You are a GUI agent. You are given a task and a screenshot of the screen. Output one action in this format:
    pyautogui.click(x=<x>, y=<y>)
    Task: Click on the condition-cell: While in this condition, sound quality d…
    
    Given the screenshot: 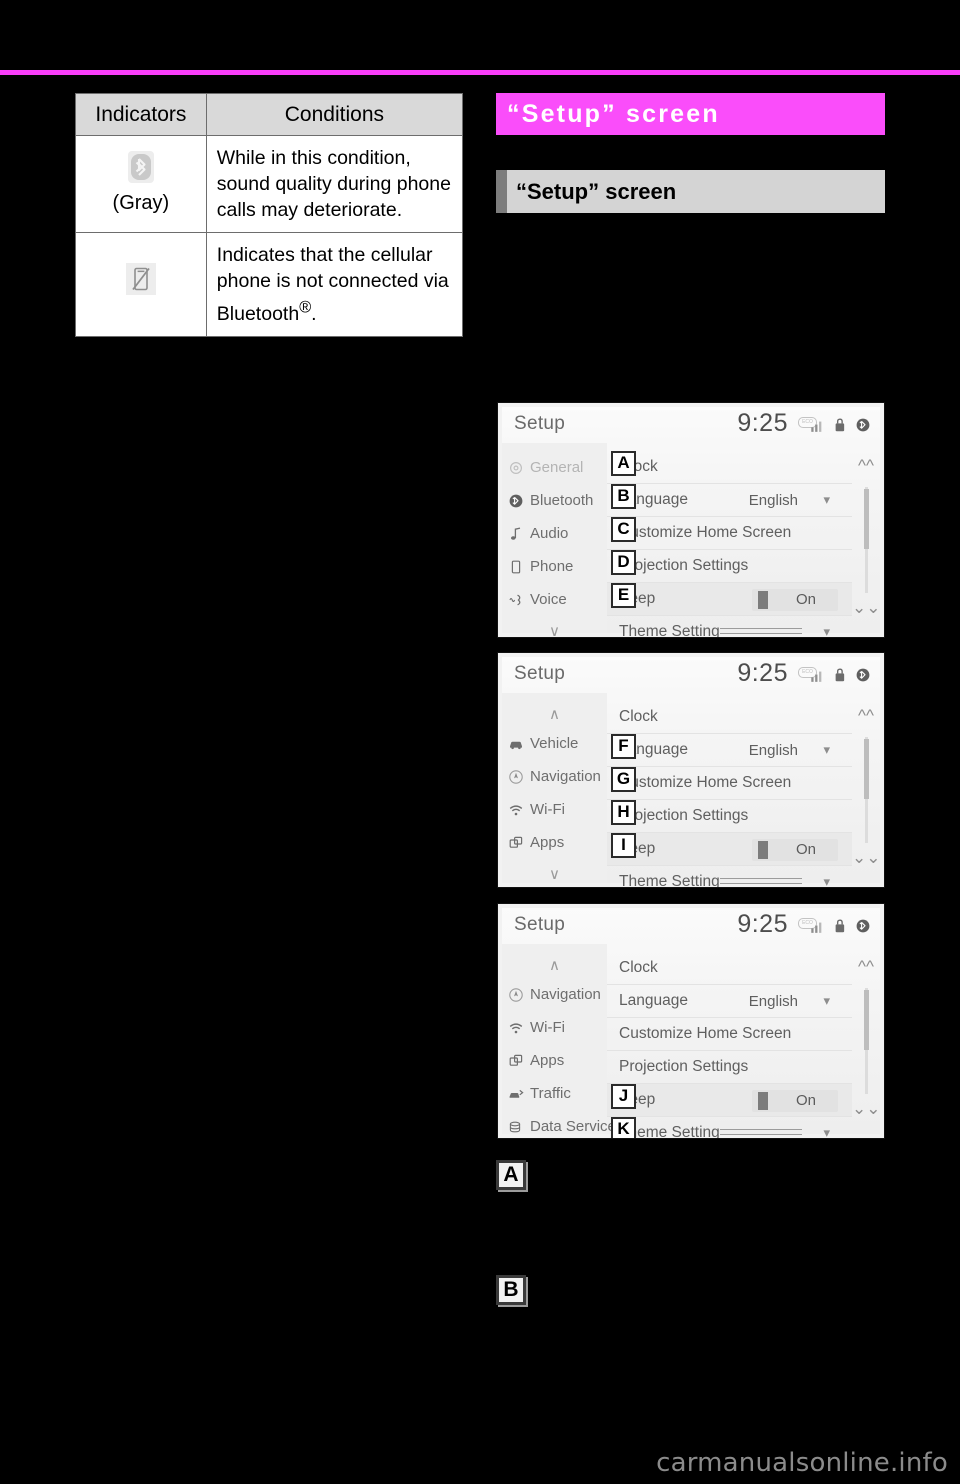 What is the action you would take?
    pyautogui.click(x=334, y=184)
    